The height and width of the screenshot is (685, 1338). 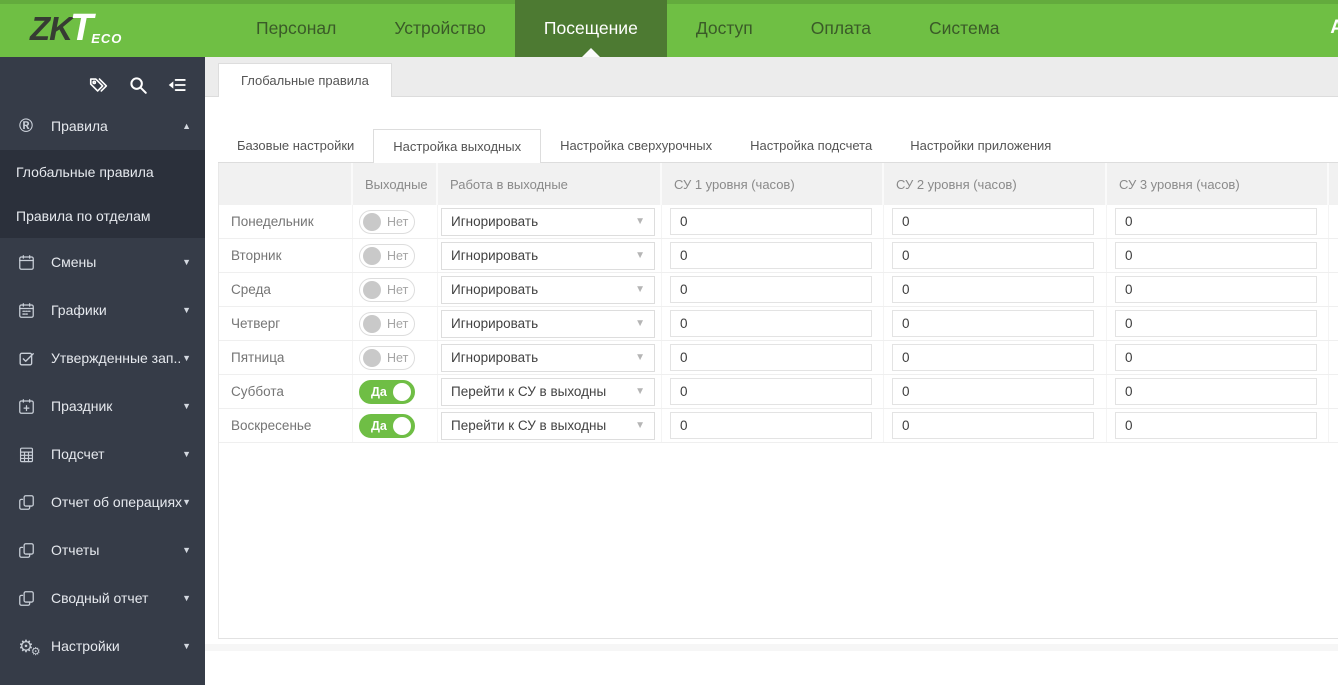 I want to click on tab-app-settings: Настройки приложения, so click(x=980, y=145).